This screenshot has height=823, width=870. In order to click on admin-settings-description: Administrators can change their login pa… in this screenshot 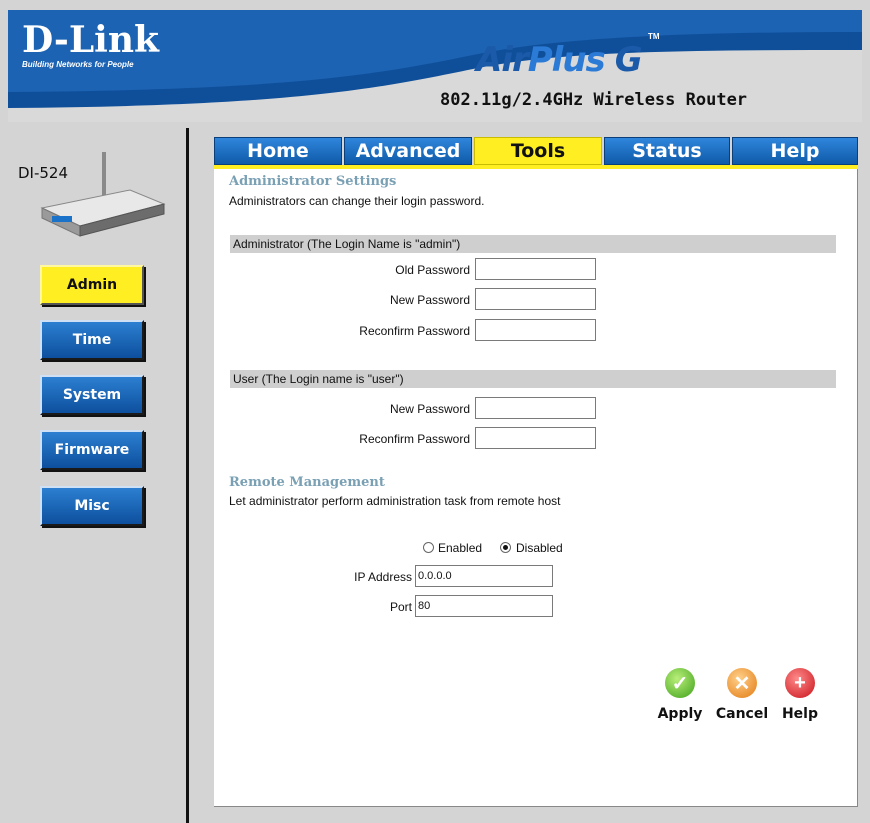, I will do `click(357, 201)`.